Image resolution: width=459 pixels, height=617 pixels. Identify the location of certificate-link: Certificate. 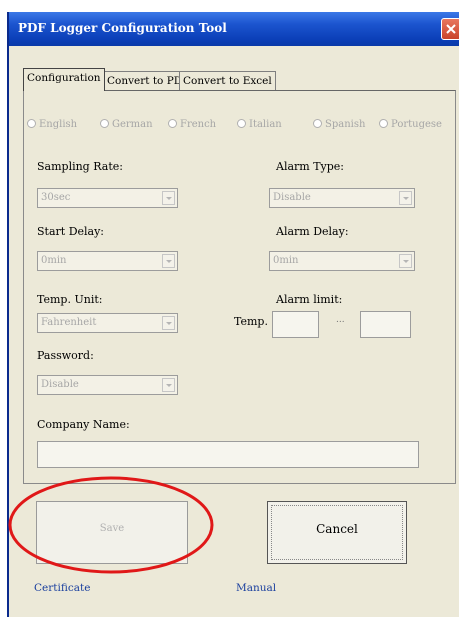
(62, 588).